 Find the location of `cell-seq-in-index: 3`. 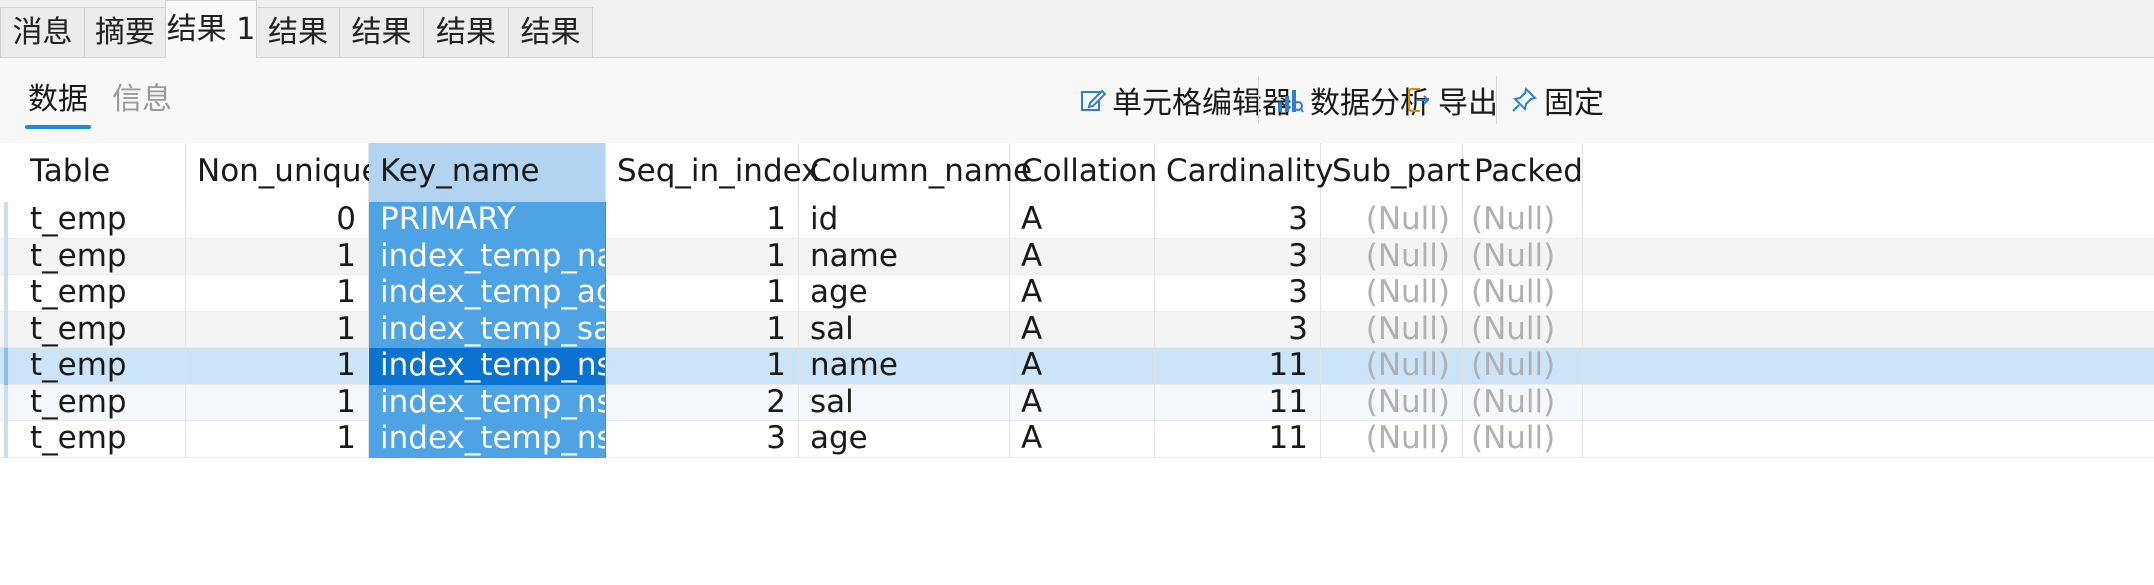

cell-seq-in-index: 3 is located at coordinates (702, 439).